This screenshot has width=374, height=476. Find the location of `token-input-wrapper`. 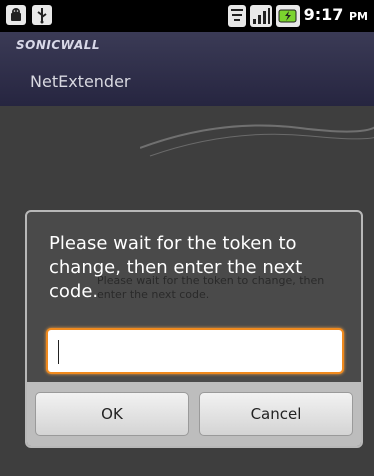

token-input-wrapper is located at coordinates (195, 351).